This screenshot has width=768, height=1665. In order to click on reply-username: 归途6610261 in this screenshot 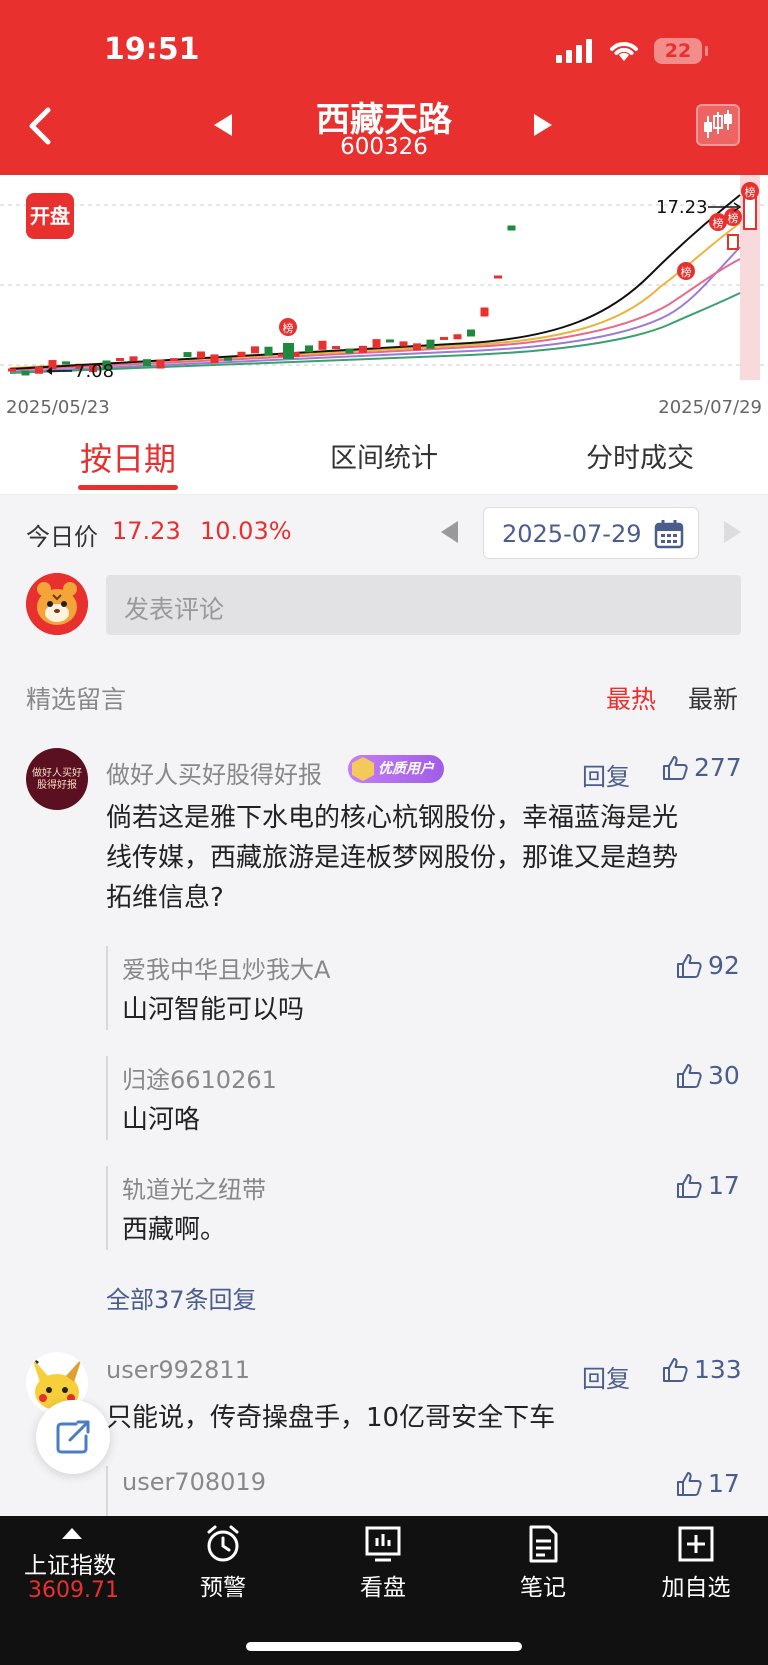, I will do `click(199, 1077)`.